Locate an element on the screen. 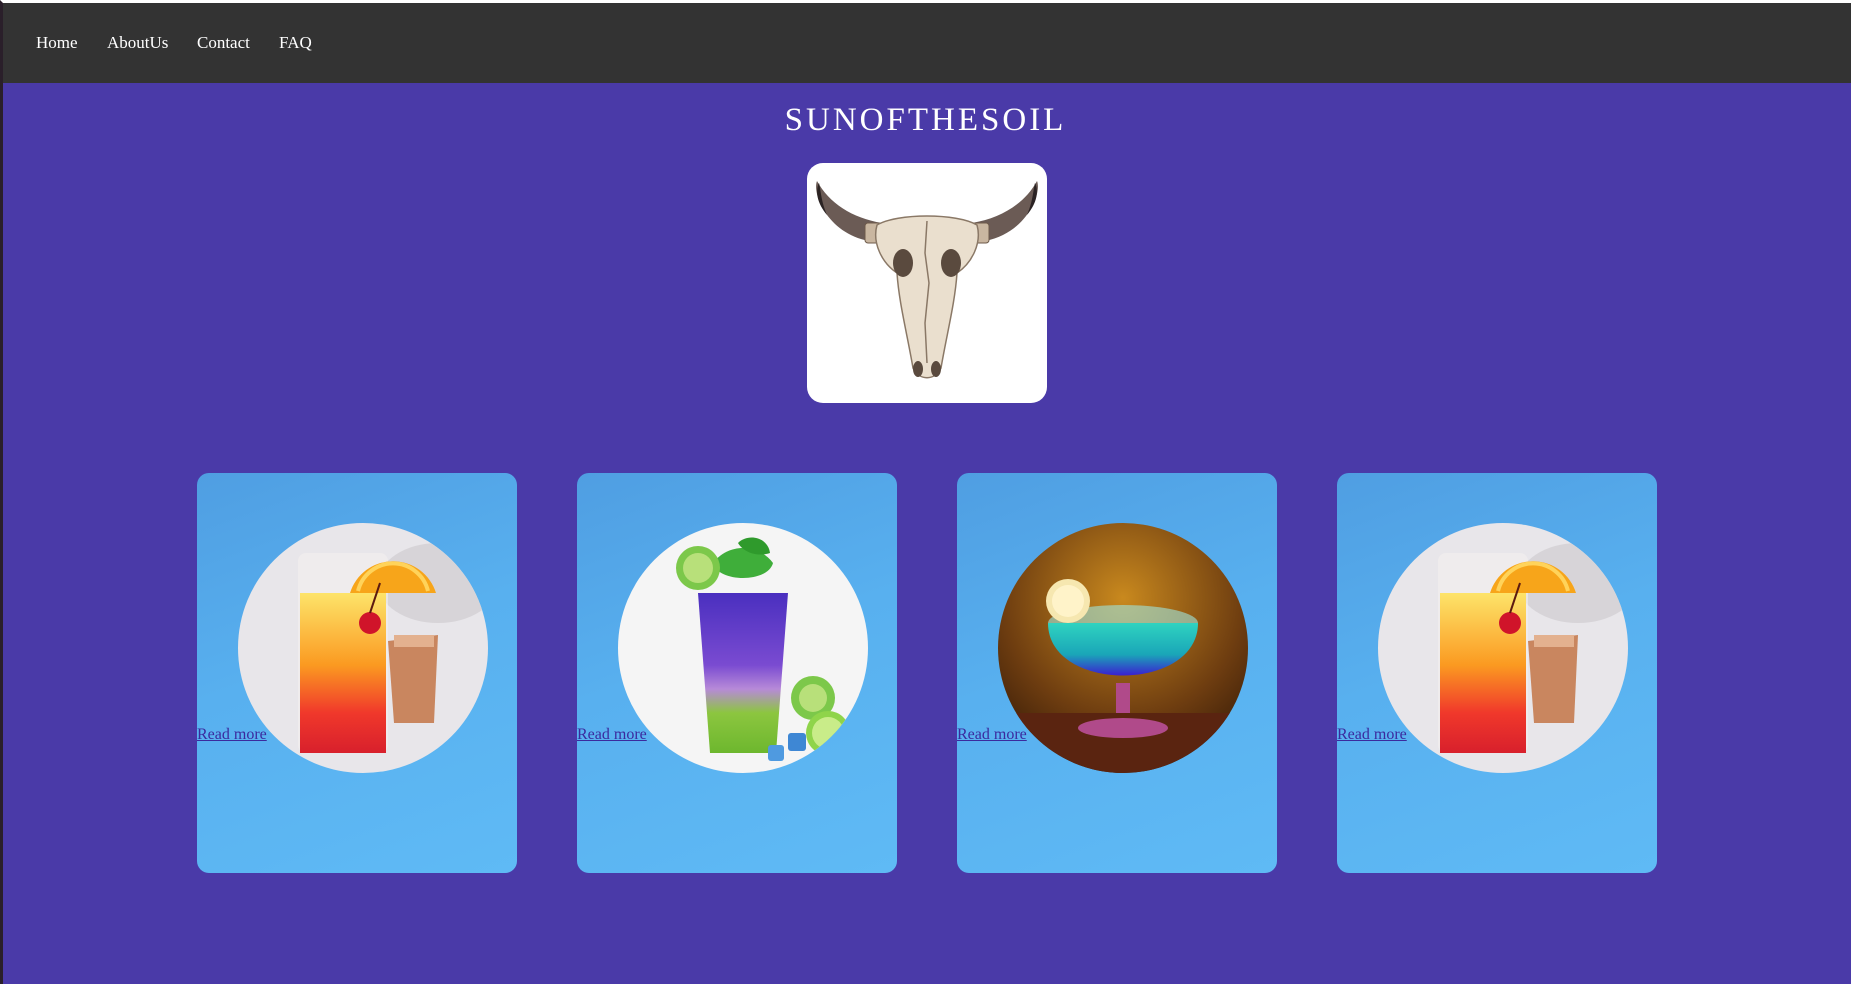 This screenshot has height=984, width=1851. nav-contact: Contact is located at coordinates (223, 43).